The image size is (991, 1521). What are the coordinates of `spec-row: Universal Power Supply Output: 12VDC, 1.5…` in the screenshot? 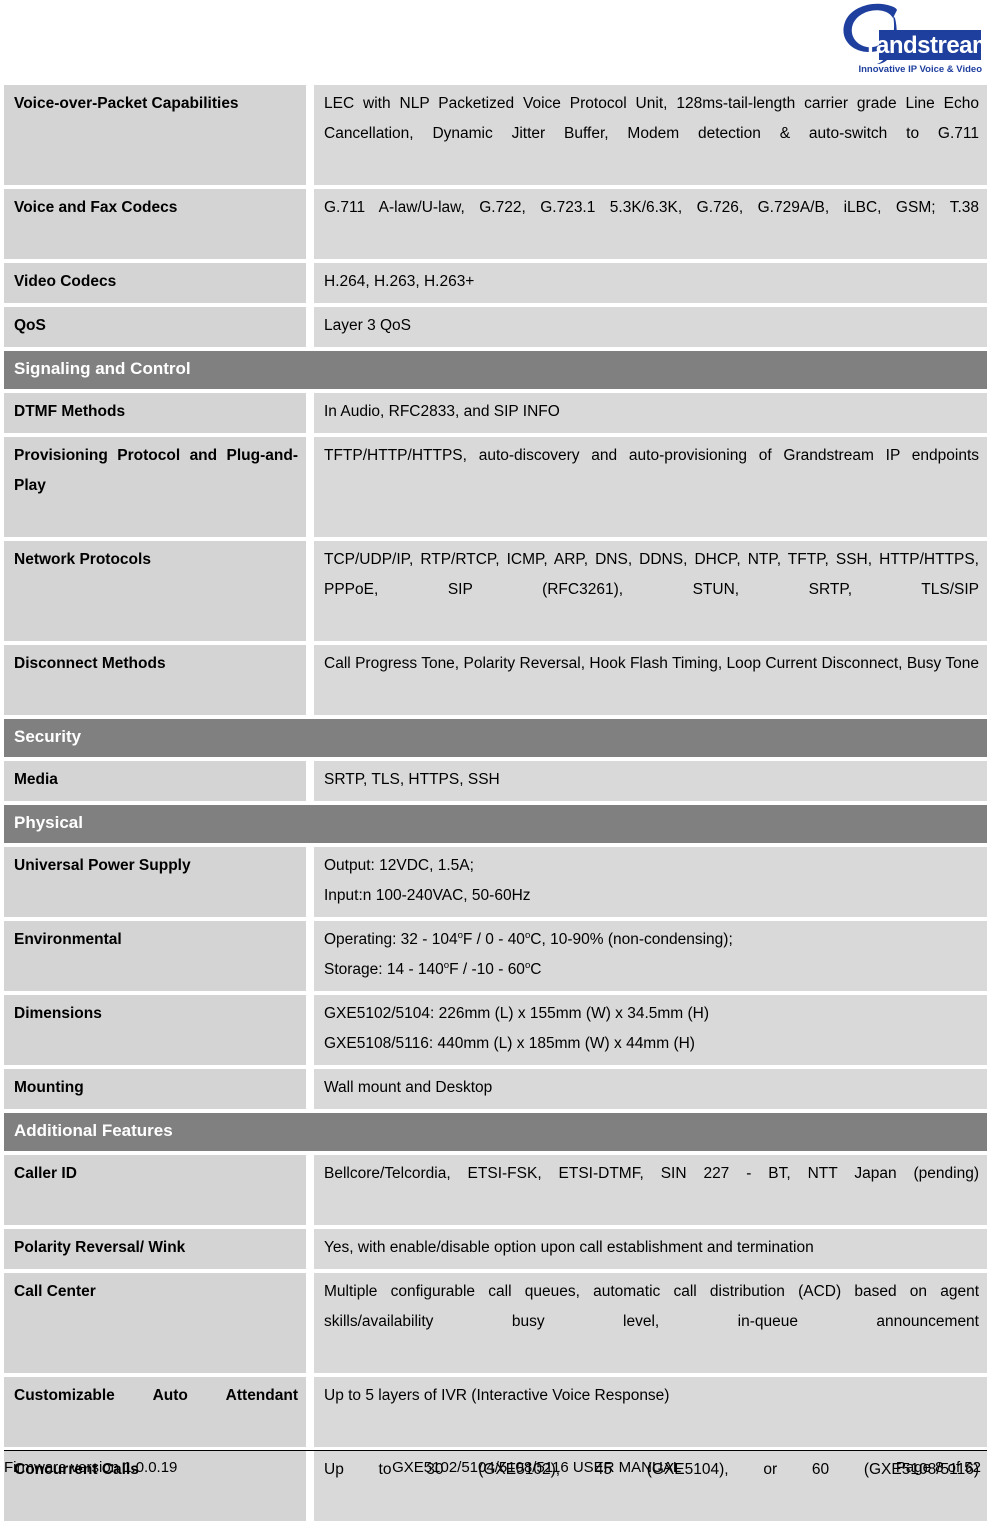 It's located at (495, 882).